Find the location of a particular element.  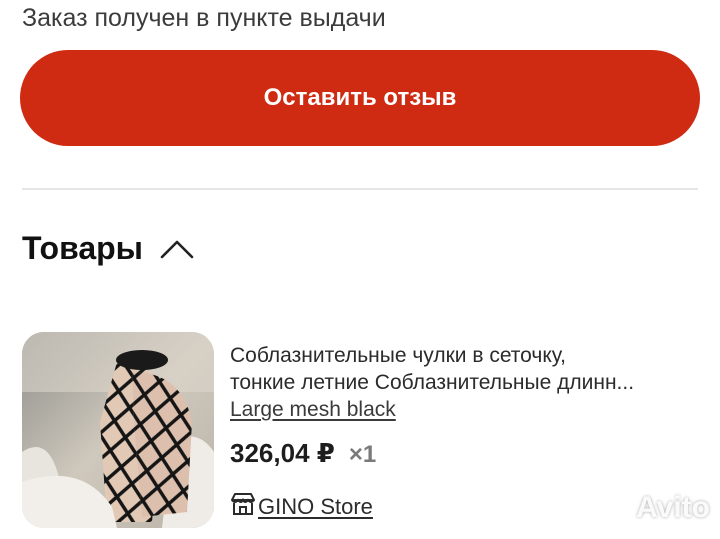

product-quantity: ×1 is located at coordinates (362, 454).